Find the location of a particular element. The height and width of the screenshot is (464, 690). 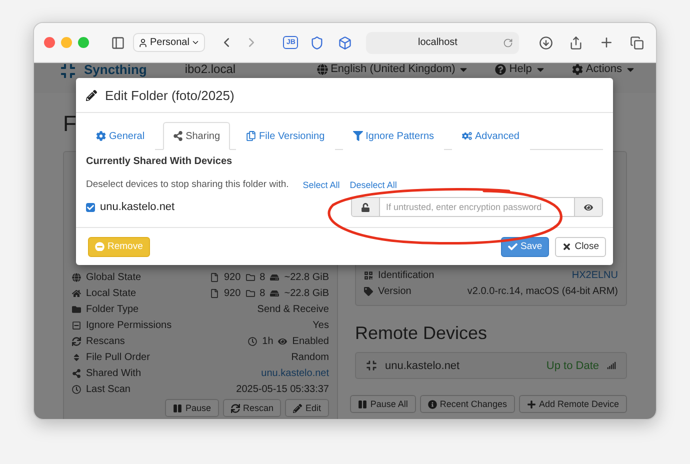

dialog-button: Close is located at coordinates (580, 246).